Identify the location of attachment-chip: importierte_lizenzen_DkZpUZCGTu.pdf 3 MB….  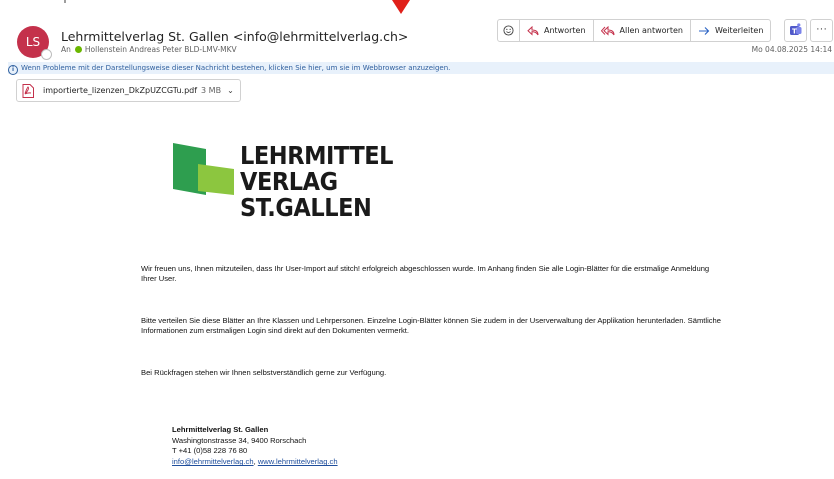
(128, 90).